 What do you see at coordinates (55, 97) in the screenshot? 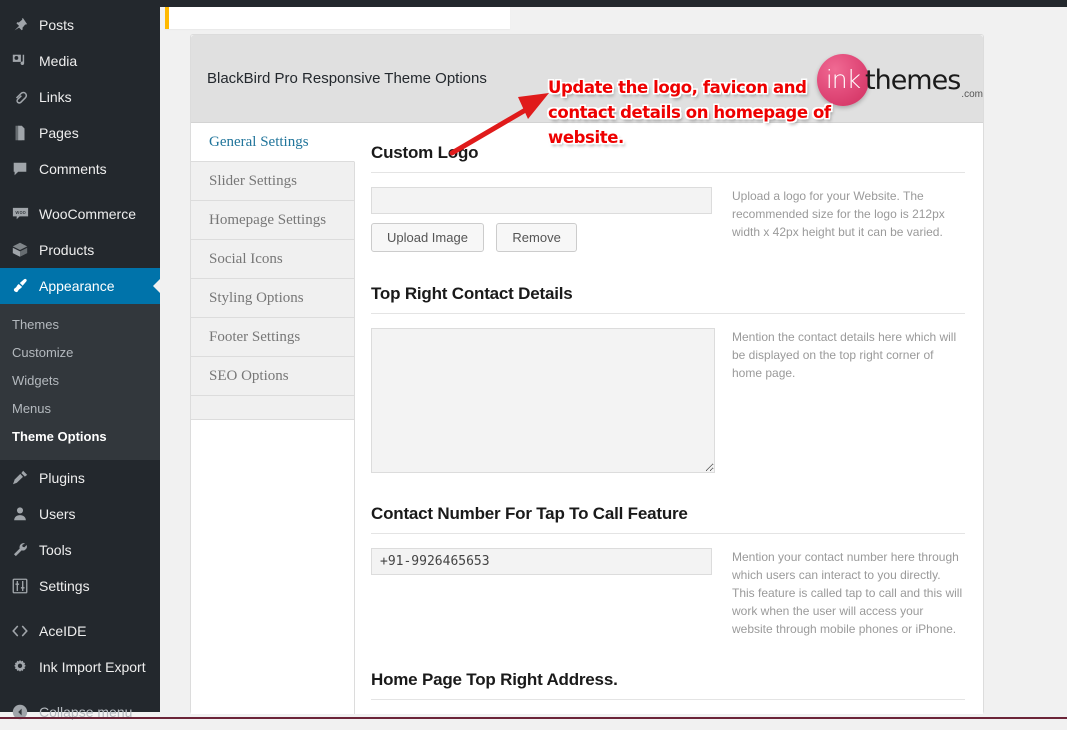
I see `sidebar-item-label: Links` at bounding box center [55, 97].